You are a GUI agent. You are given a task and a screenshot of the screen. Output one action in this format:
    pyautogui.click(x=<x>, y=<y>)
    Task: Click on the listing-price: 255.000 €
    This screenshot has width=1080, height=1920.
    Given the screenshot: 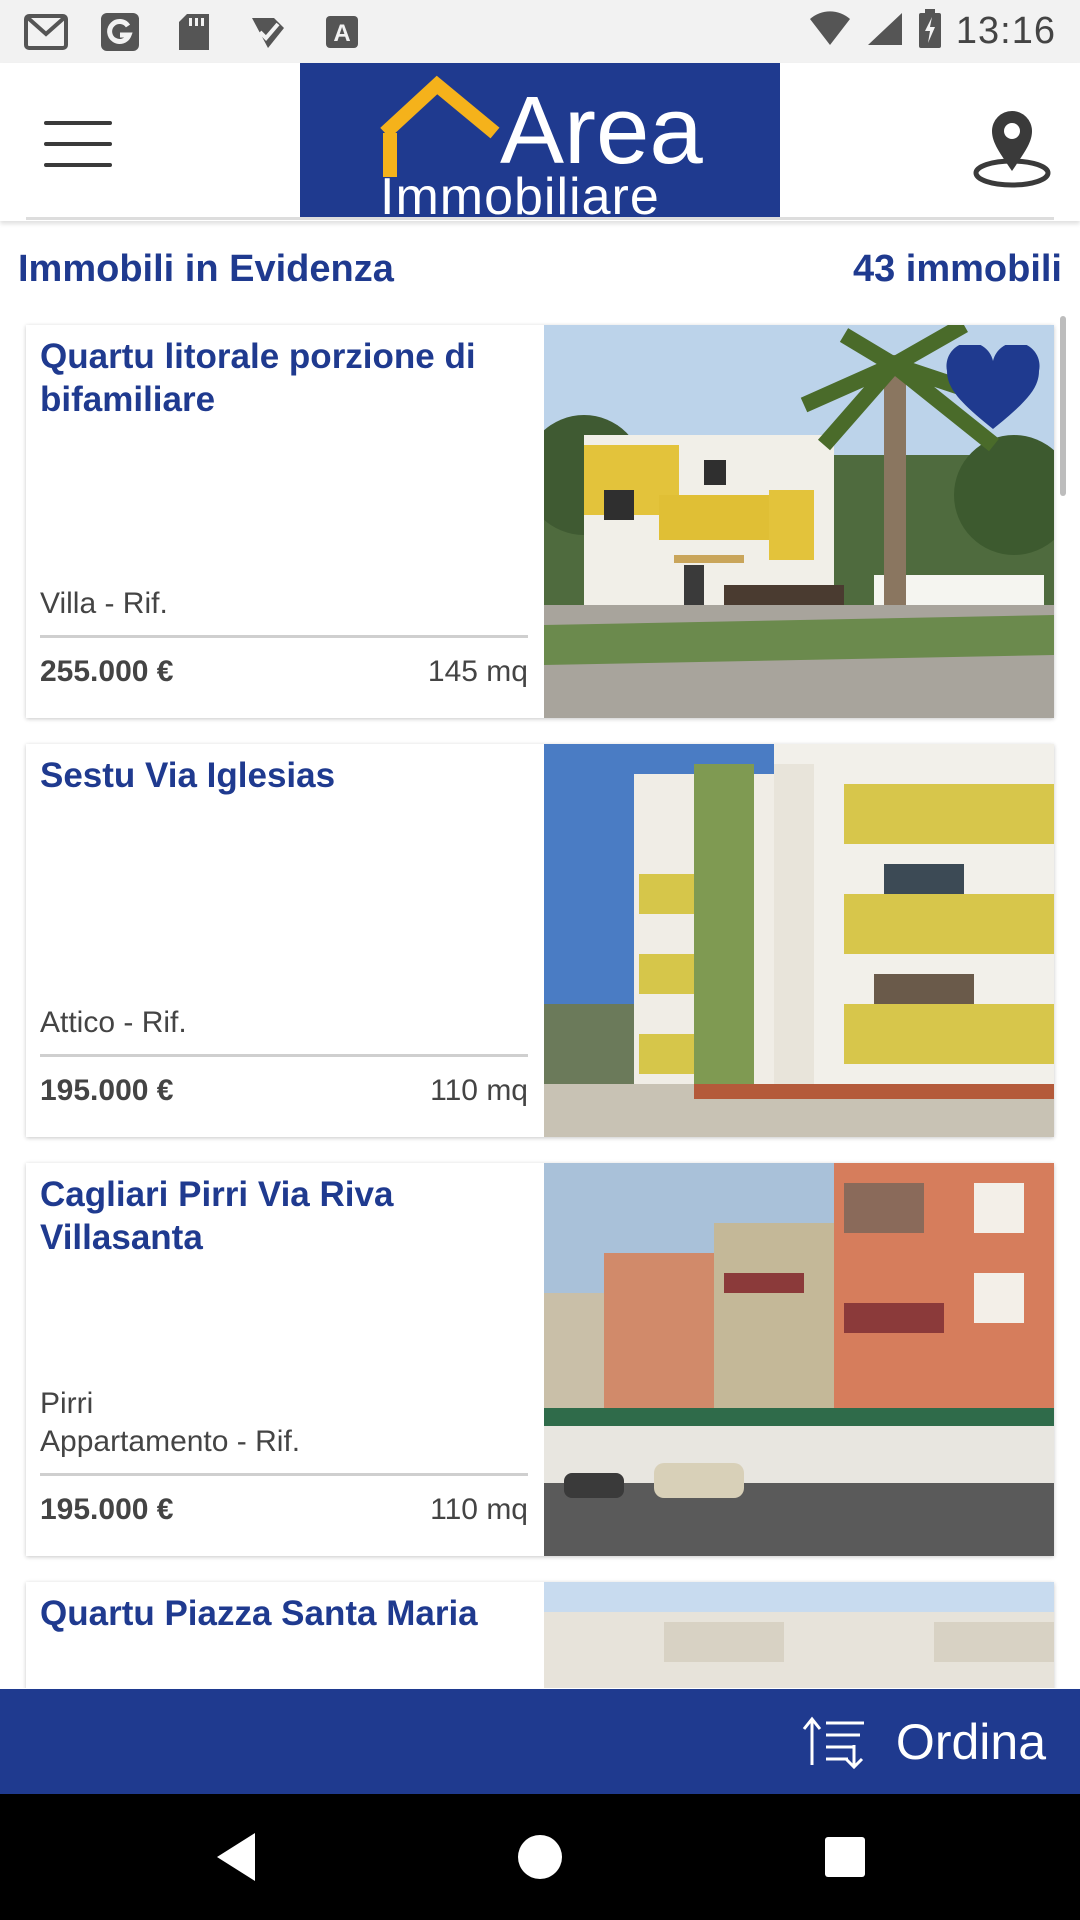 What is the action you would take?
    pyautogui.click(x=107, y=671)
    